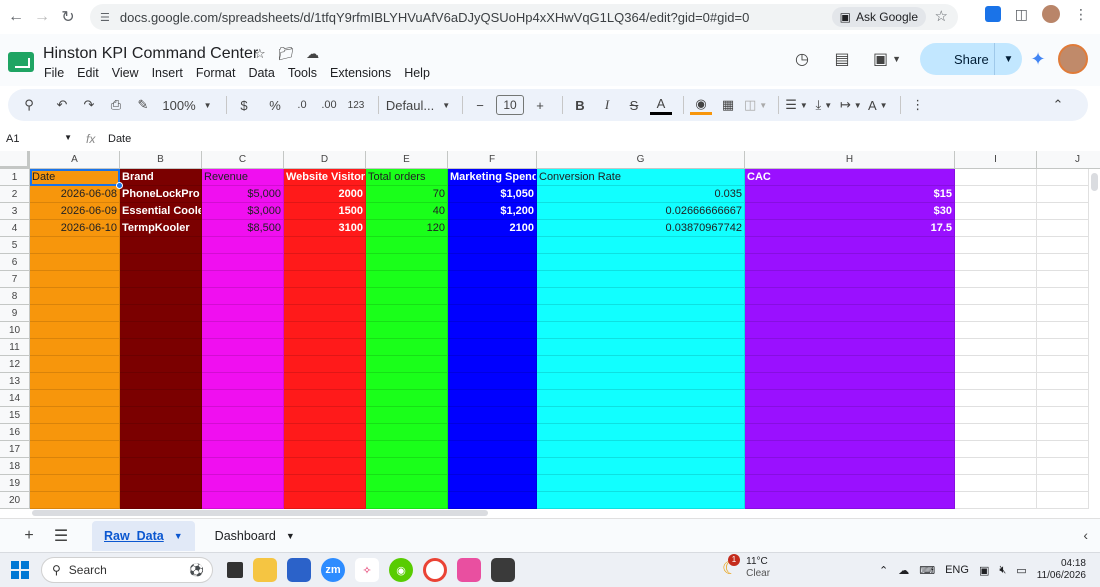 The width and height of the screenshot is (1100, 587). Describe the element at coordinates (16, 17) in the screenshot. I see `back-icon: ←` at that location.